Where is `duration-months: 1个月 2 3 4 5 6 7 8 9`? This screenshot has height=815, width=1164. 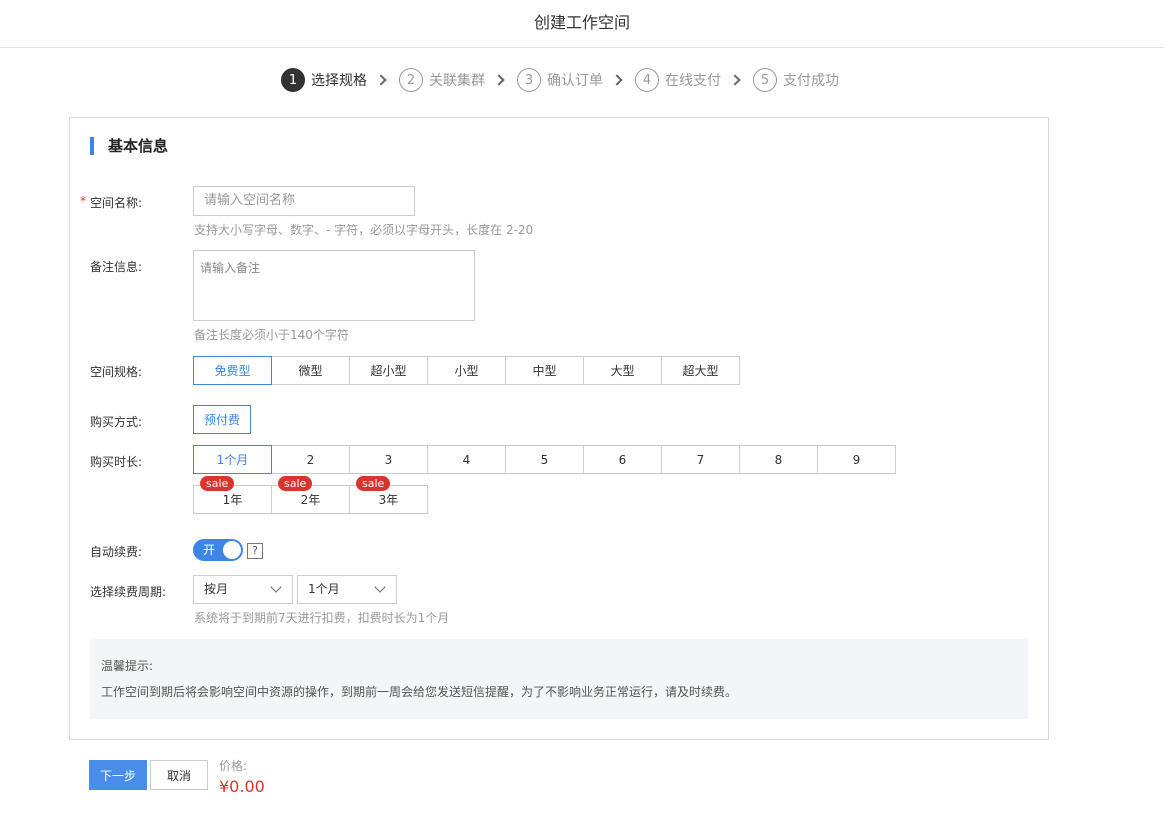 duration-months: 1个月 2 3 4 5 6 7 8 9 is located at coordinates (544, 459).